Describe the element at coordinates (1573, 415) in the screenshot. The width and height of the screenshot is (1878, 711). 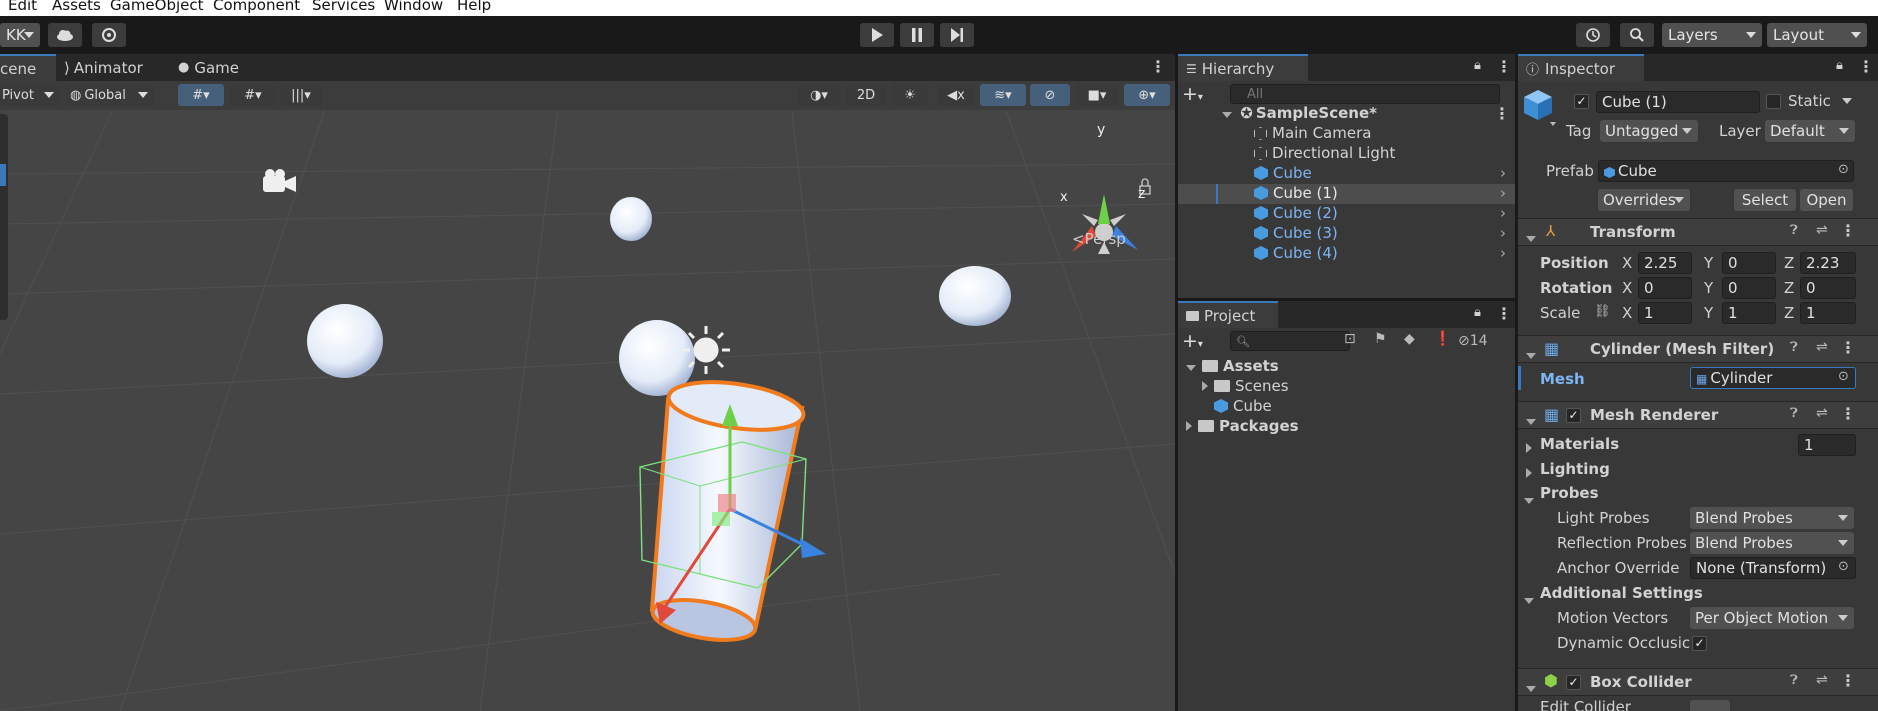
I see `mesh-renderer-enabled-checkbox: ✓` at that location.